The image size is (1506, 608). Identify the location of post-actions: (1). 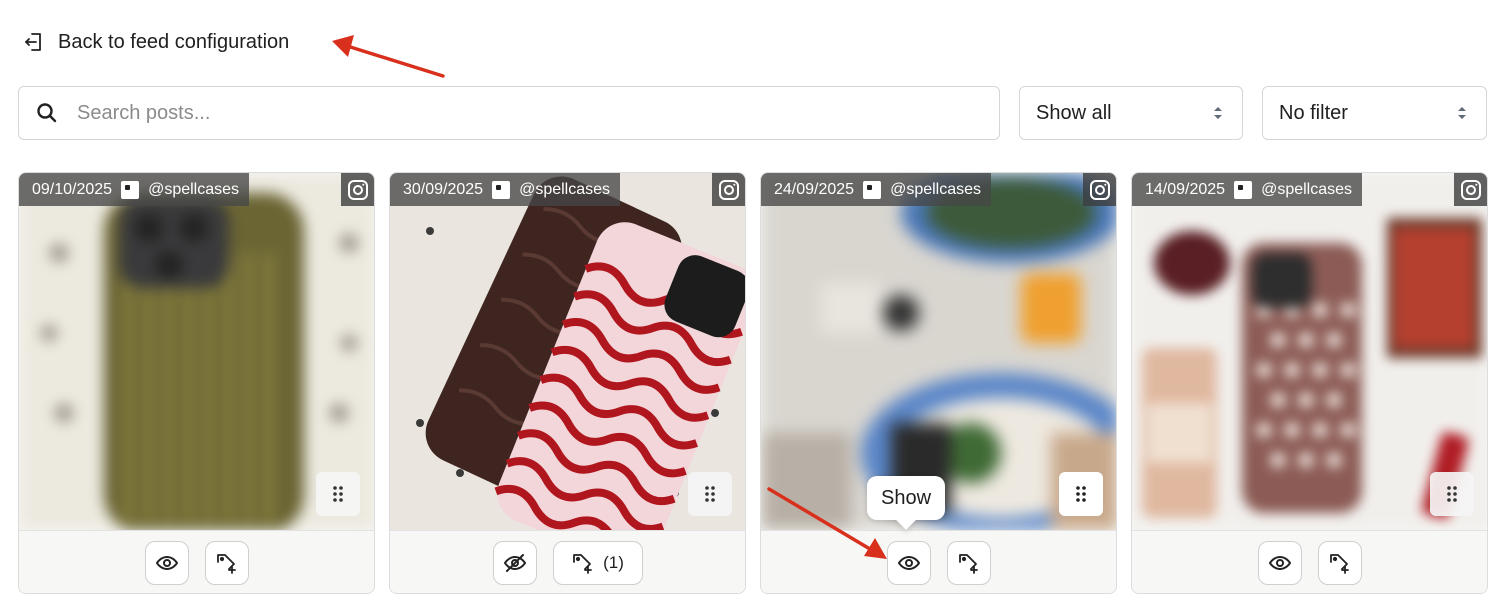
(567, 561).